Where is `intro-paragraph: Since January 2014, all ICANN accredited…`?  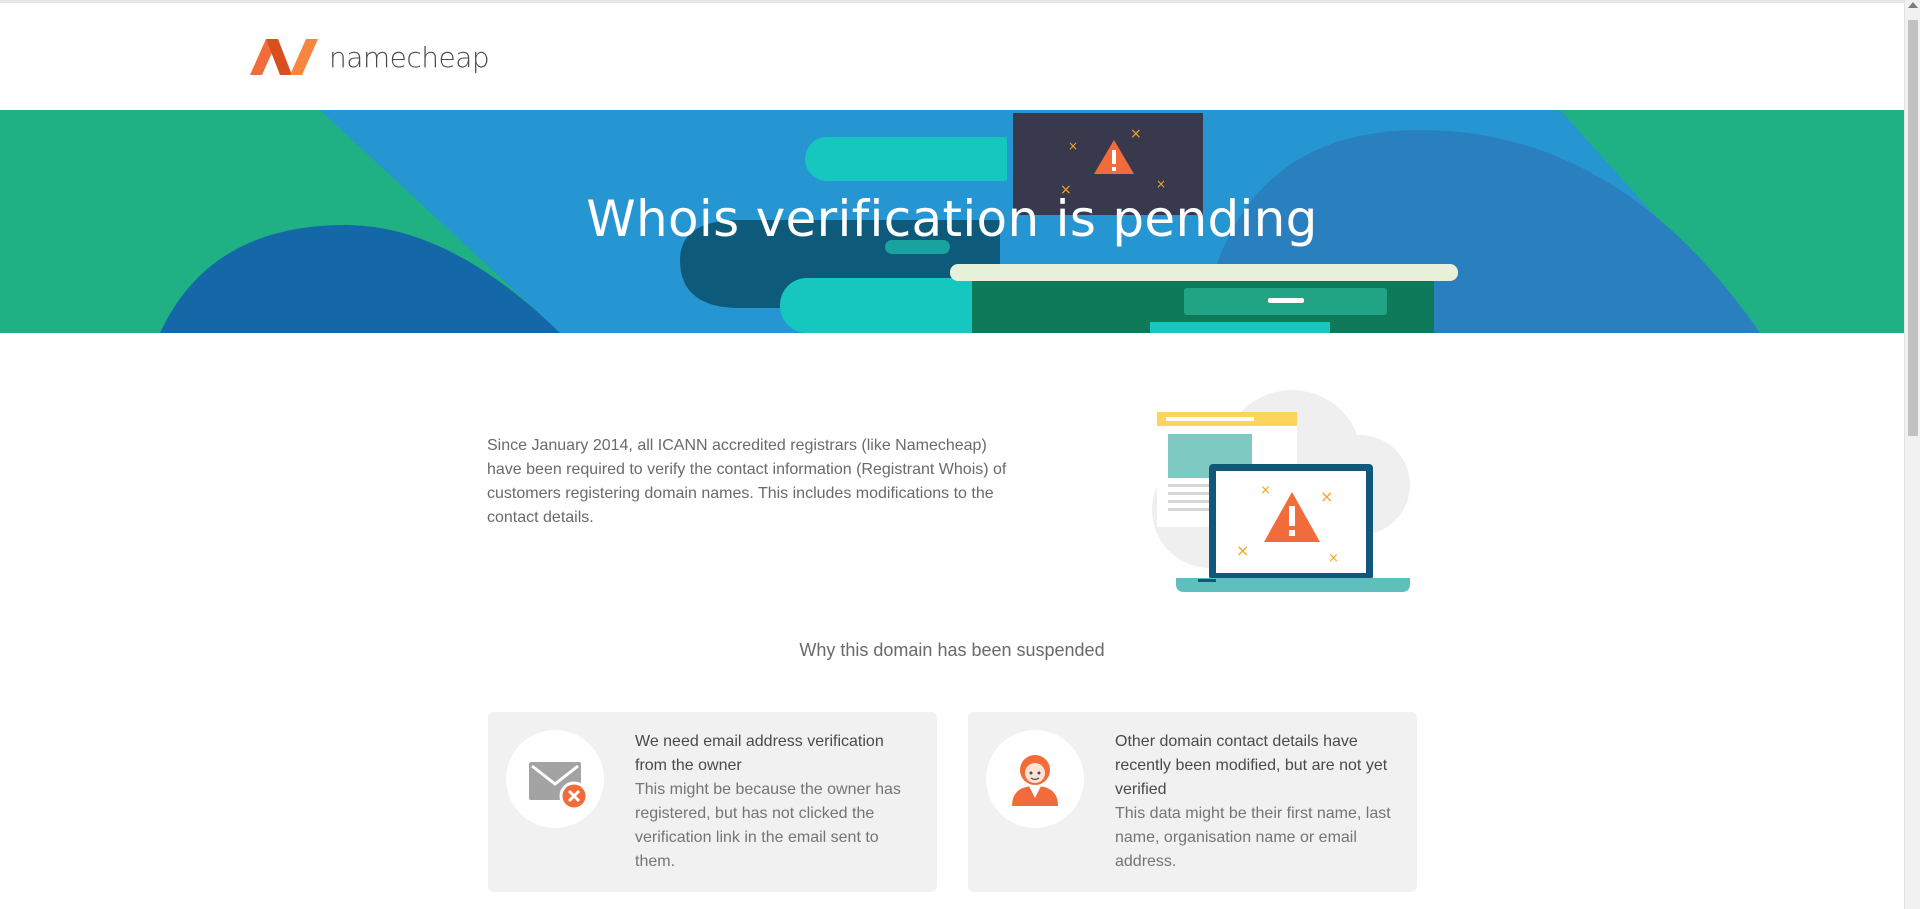 intro-paragraph: Since January 2014, all ICANN accredited… is located at coordinates (747, 481).